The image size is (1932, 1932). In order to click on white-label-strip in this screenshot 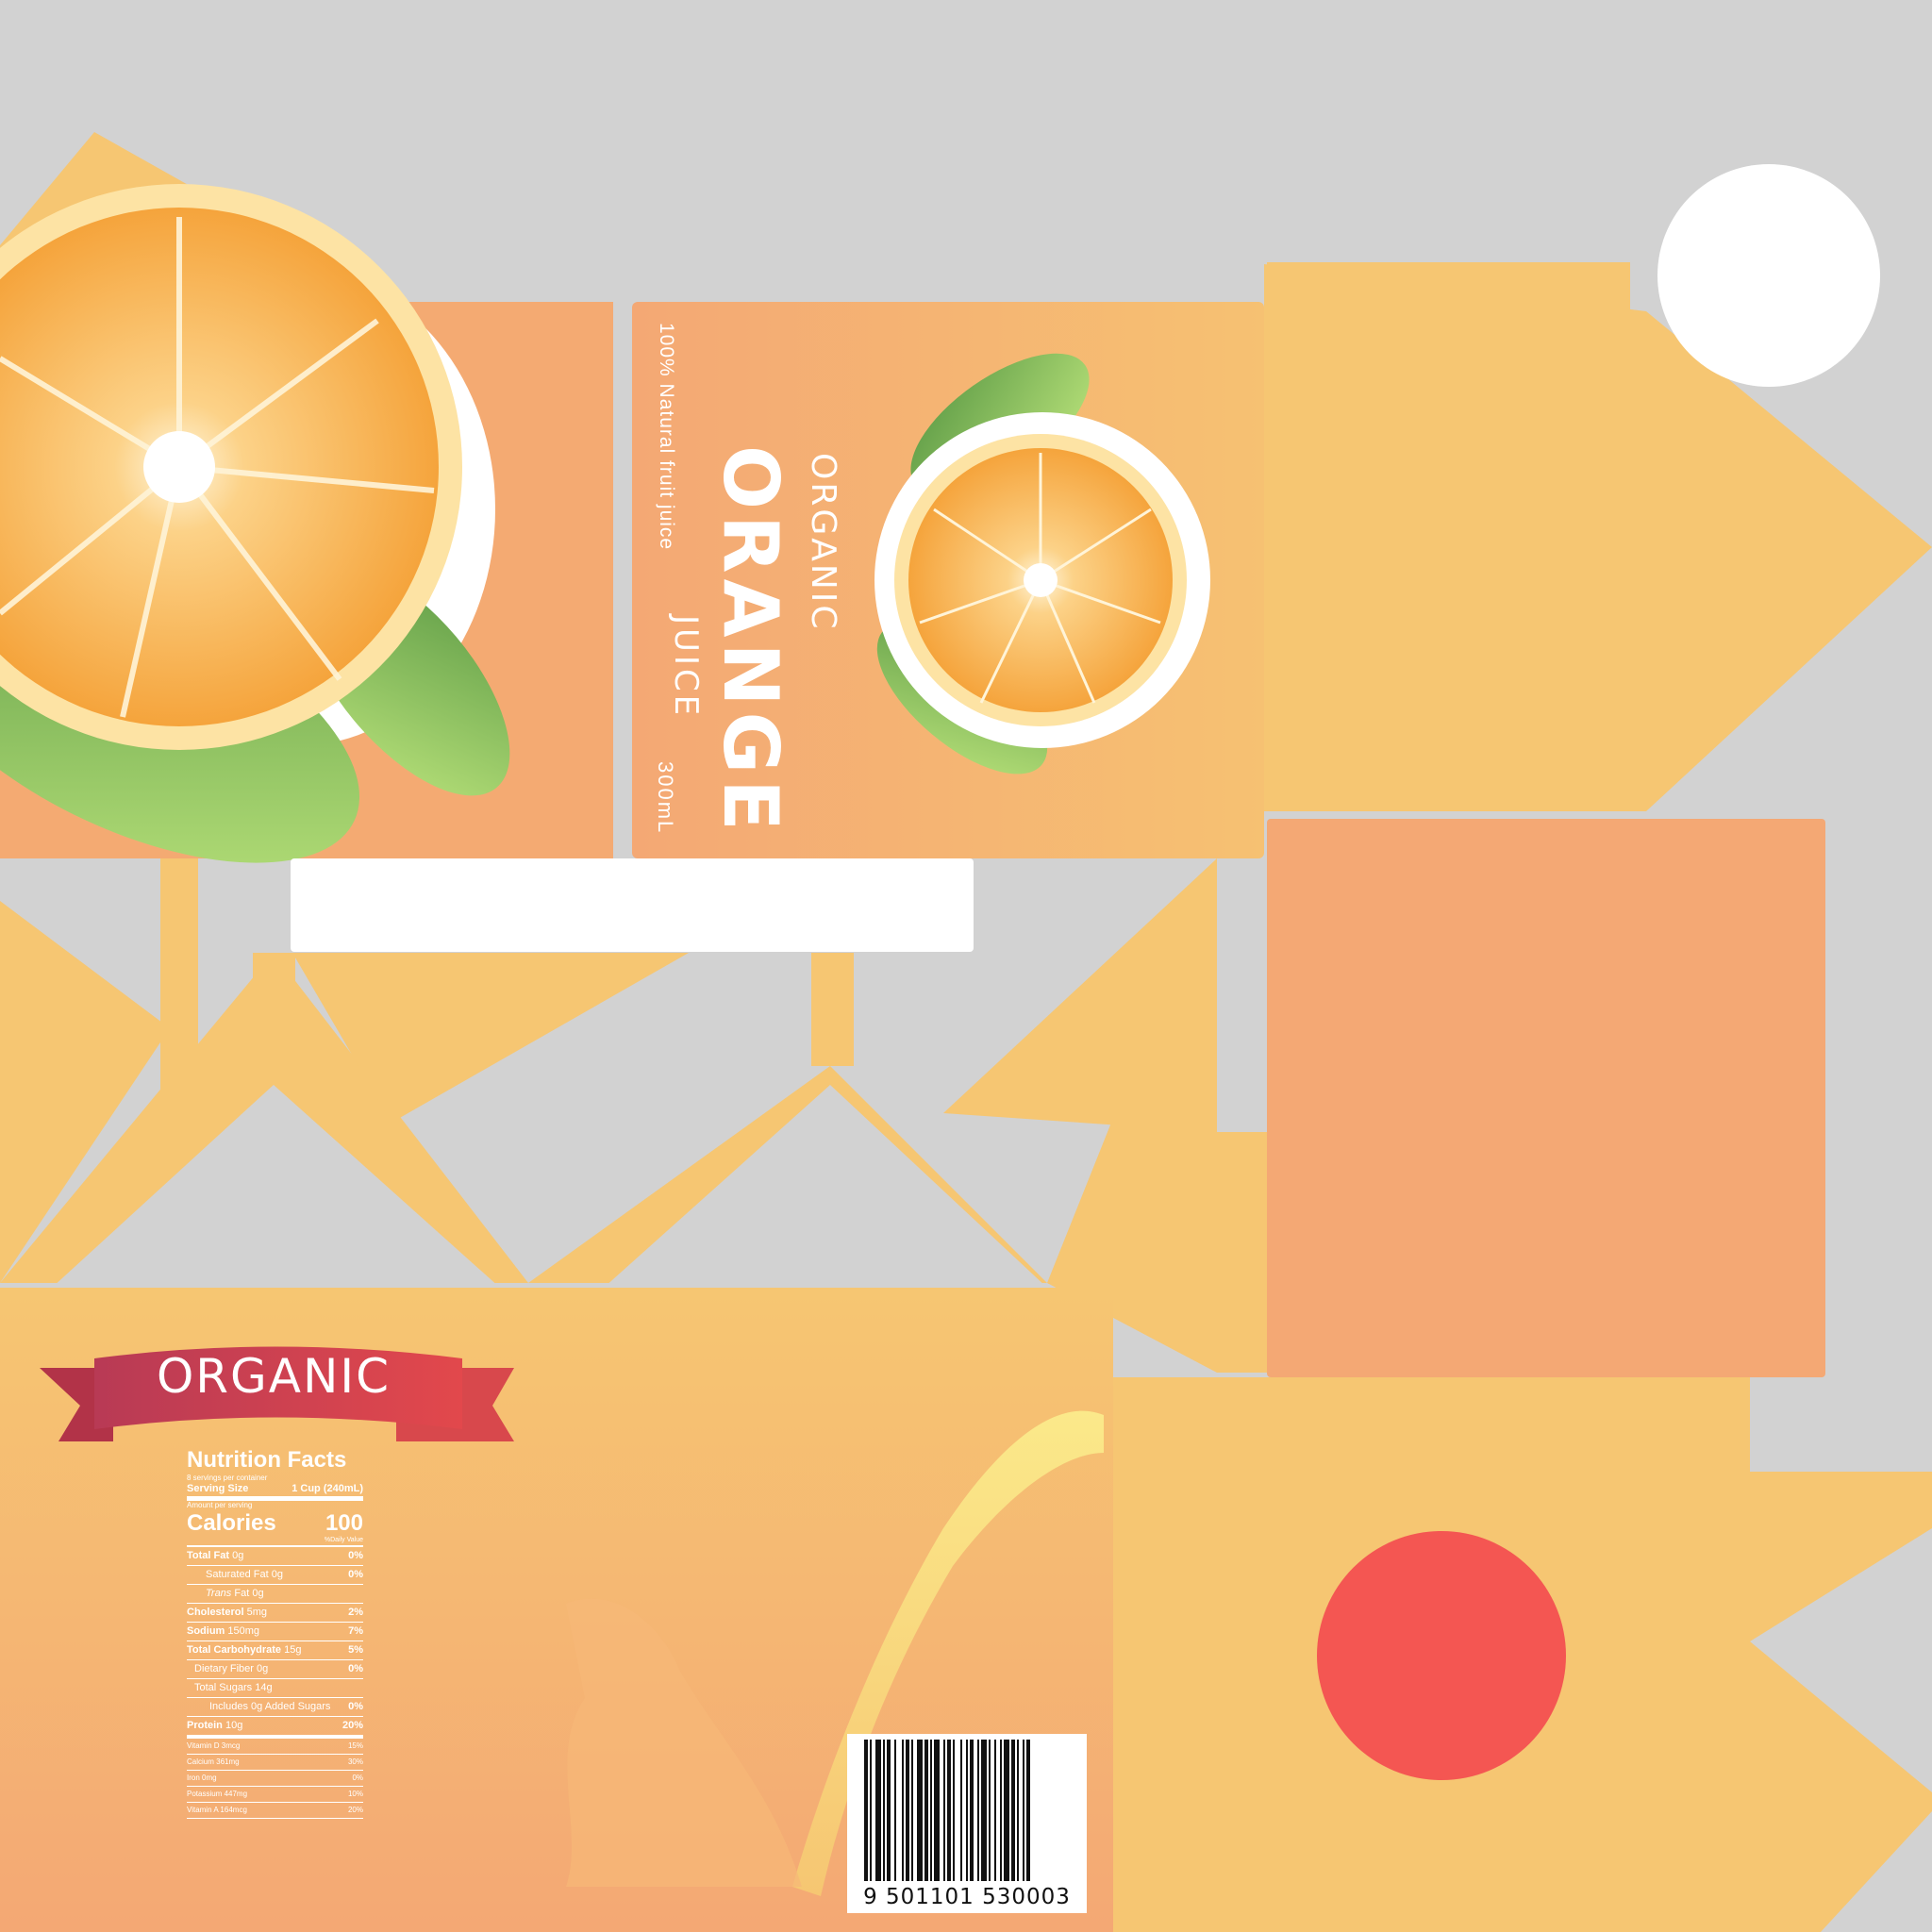, I will do `click(632, 905)`.